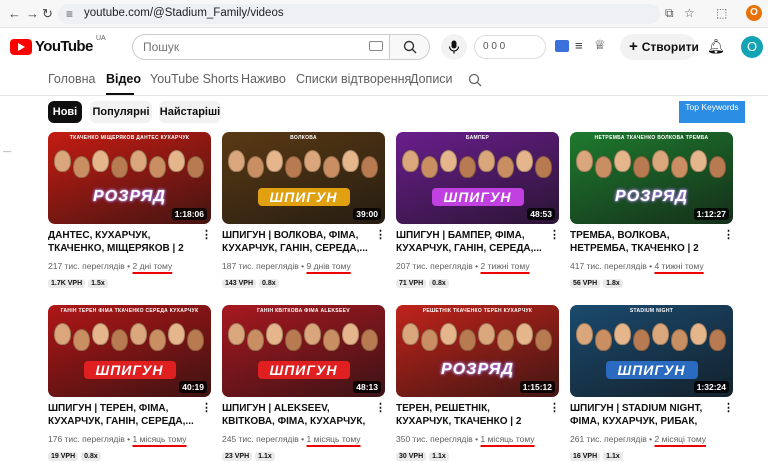 This screenshot has height=463, width=768. What do you see at coordinates (152, 266) in the screenshot?
I see `video-published-ago: 2 дні тому` at bounding box center [152, 266].